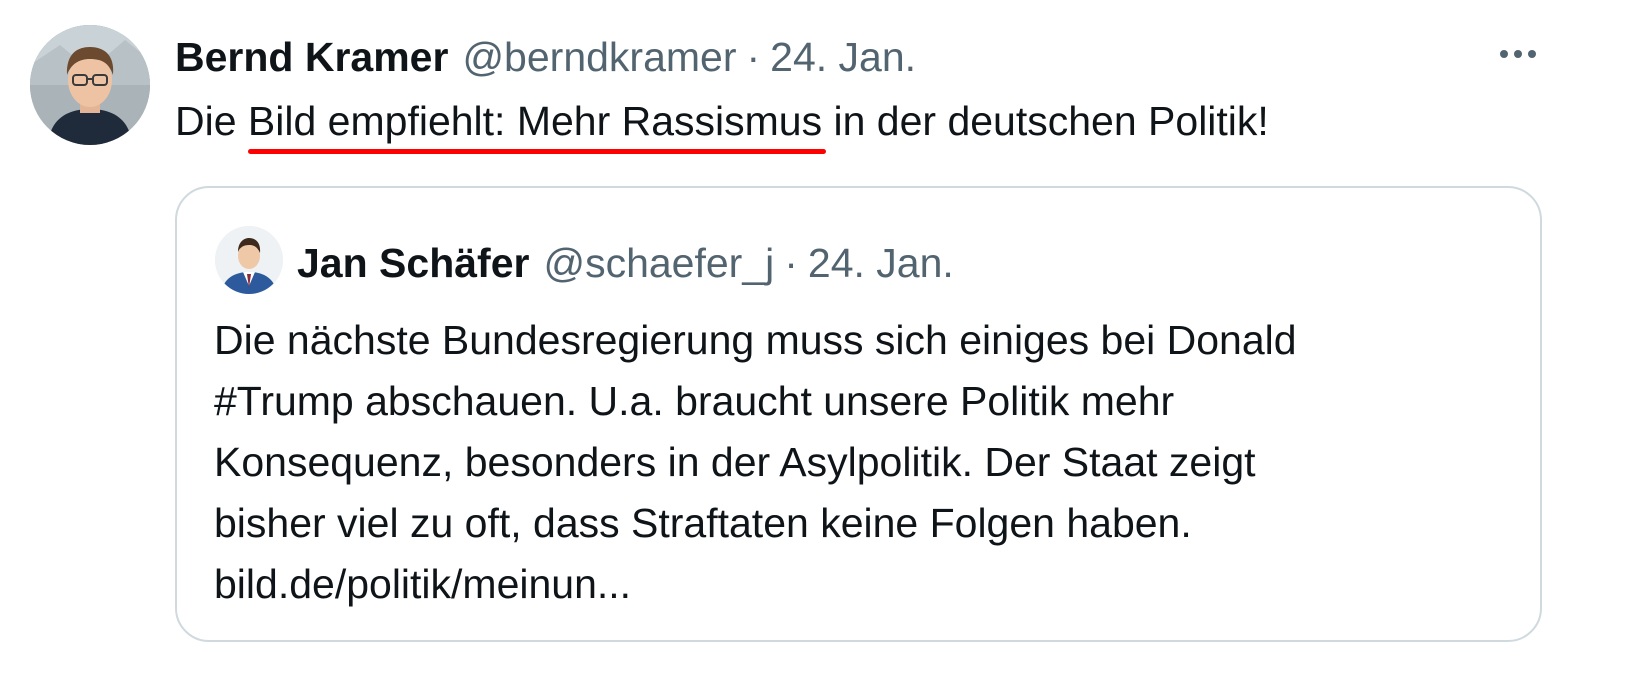  Describe the element at coordinates (1045, 121) in the screenshot. I see `tweet-text-end: in der deutschen Politik!` at that location.